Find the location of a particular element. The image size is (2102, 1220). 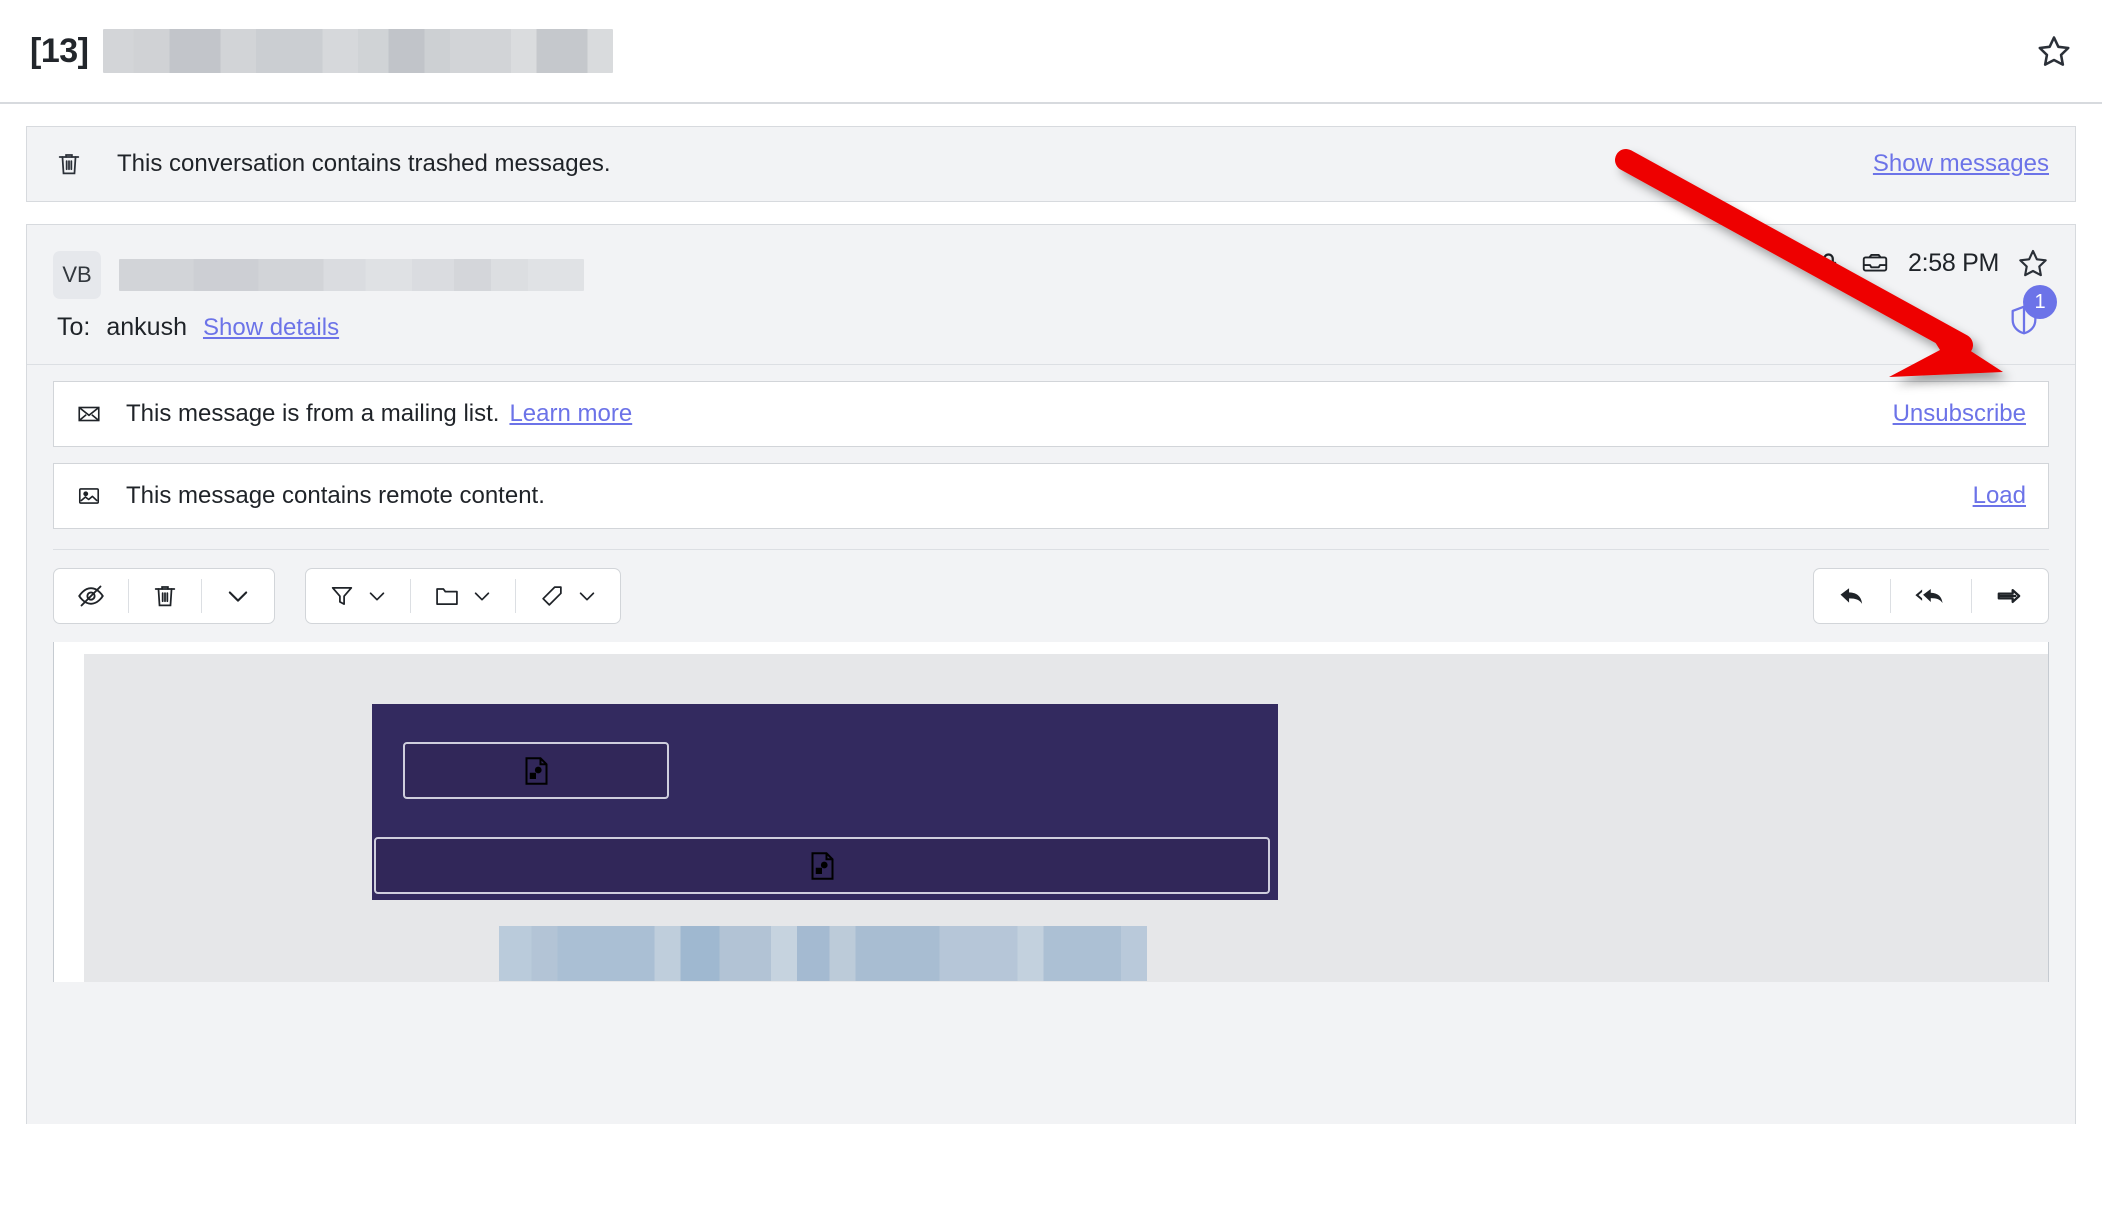

to-label: To: is located at coordinates (74, 327).